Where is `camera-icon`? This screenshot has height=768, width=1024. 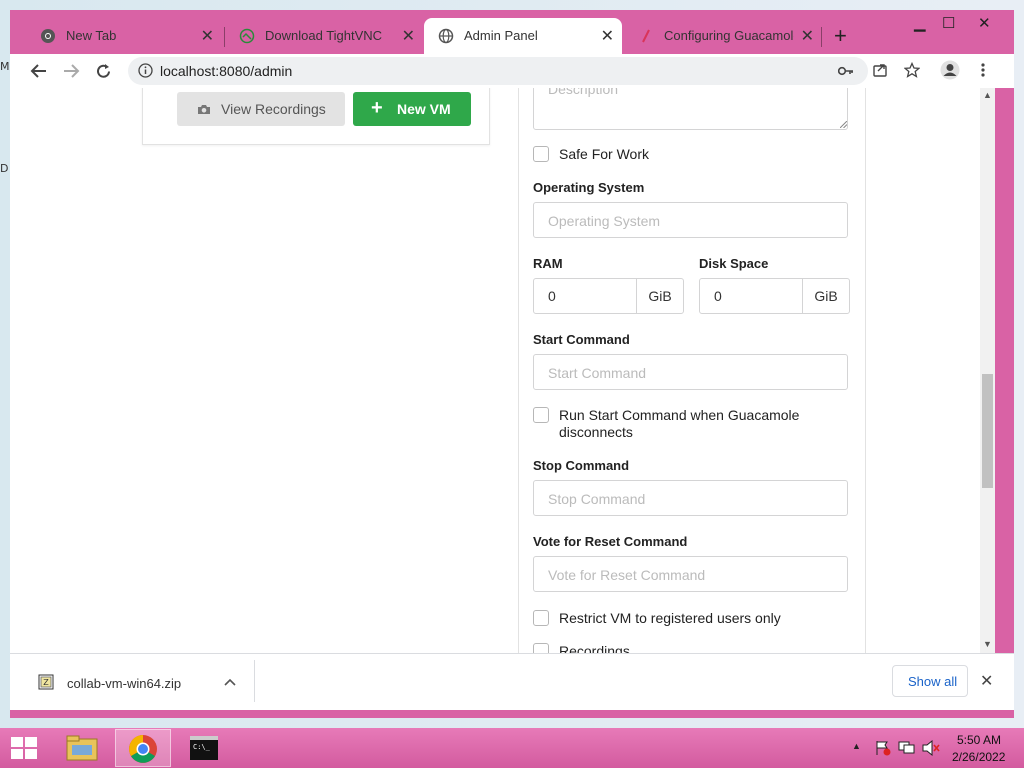 camera-icon is located at coordinates (204, 109).